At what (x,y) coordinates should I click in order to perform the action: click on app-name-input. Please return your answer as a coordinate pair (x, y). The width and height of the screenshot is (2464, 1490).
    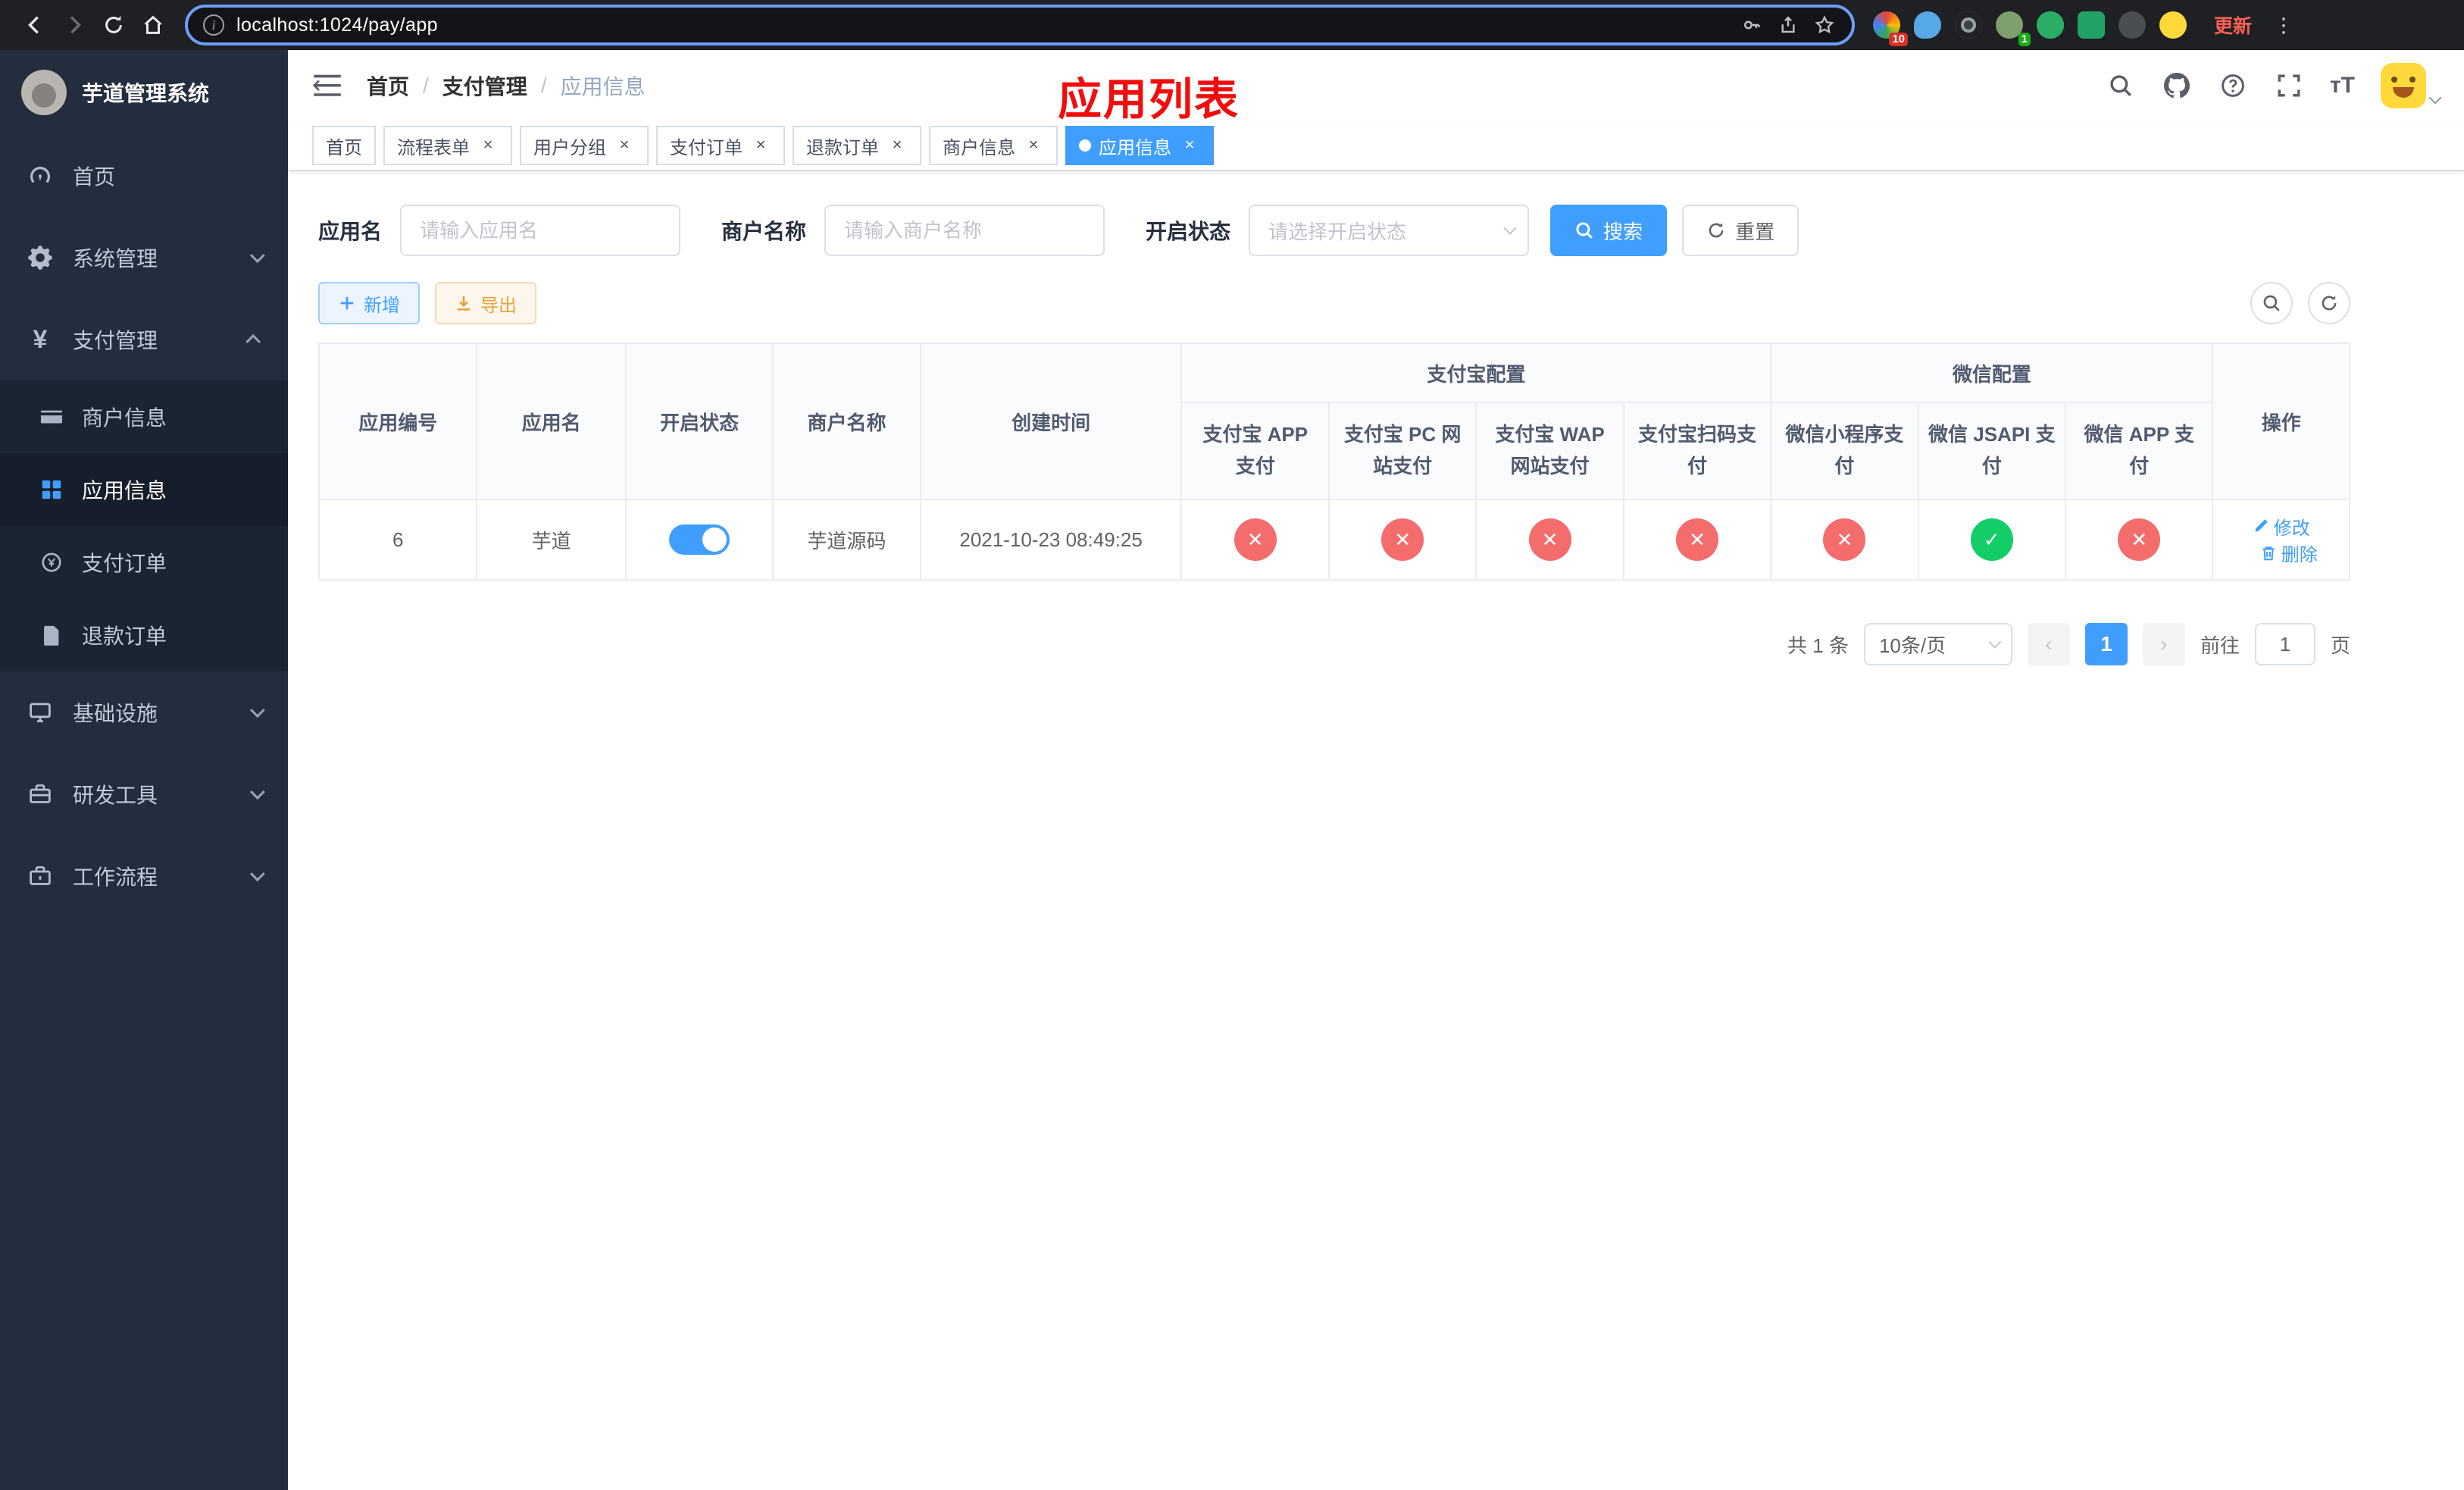
    Looking at the image, I should click on (540, 230).